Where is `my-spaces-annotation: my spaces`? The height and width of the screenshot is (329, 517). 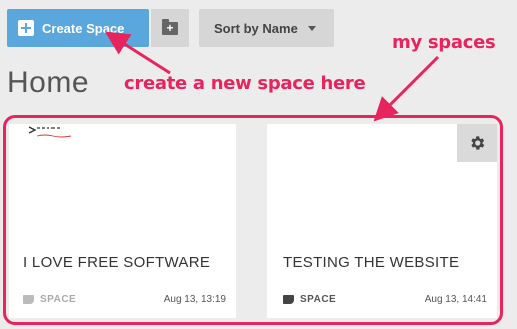 my-spaces-annotation: my spaces is located at coordinates (444, 42).